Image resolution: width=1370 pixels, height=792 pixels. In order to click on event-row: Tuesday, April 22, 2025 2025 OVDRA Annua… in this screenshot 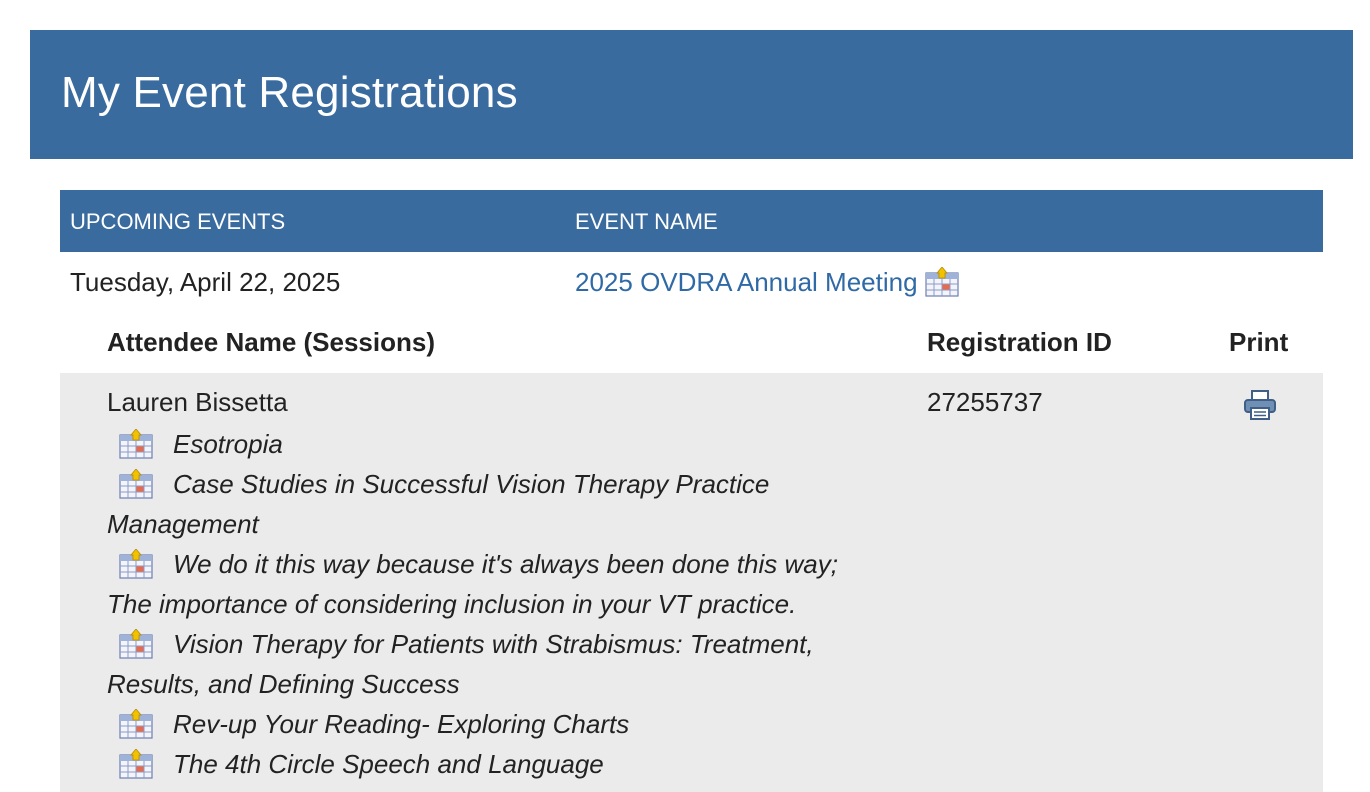, I will do `click(691, 282)`.